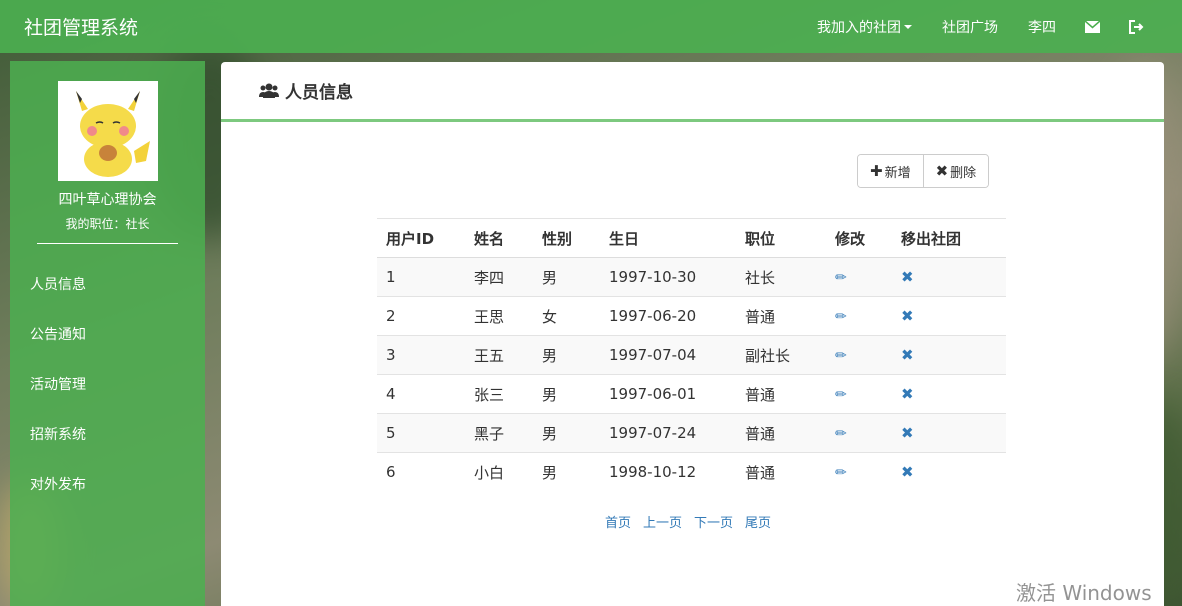 The image size is (1182, 606). Describe the element at coordinates (897, 173) in the screenshot. I see `add-button-label: 新增` at that location.